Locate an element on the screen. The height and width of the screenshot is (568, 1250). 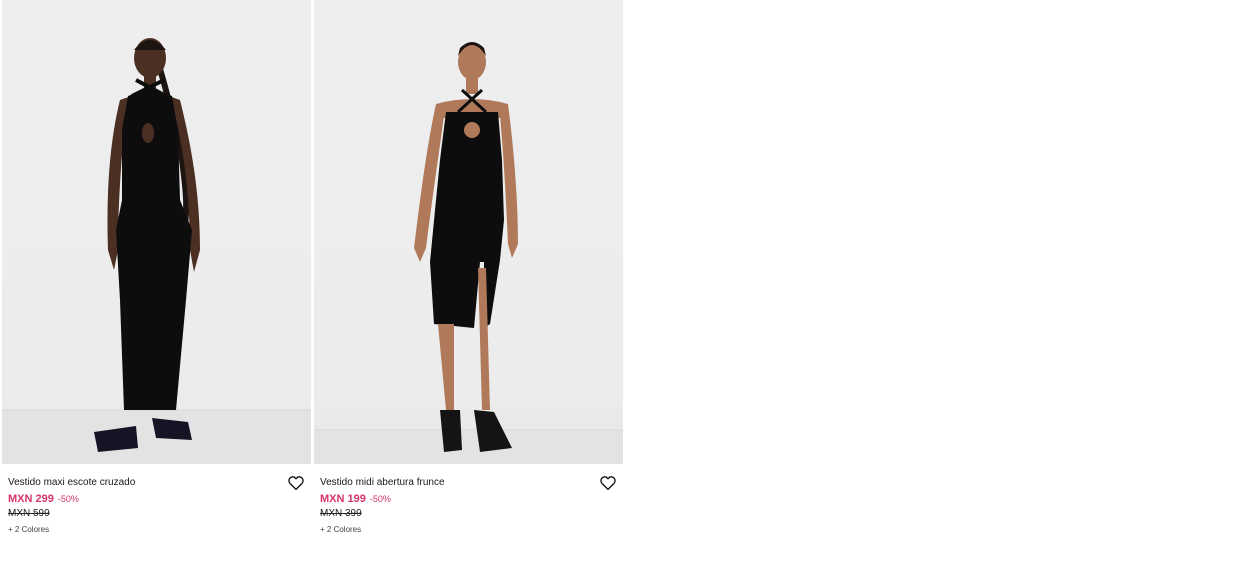
original-price: MXN 599 is located at coordinates (29, 513).